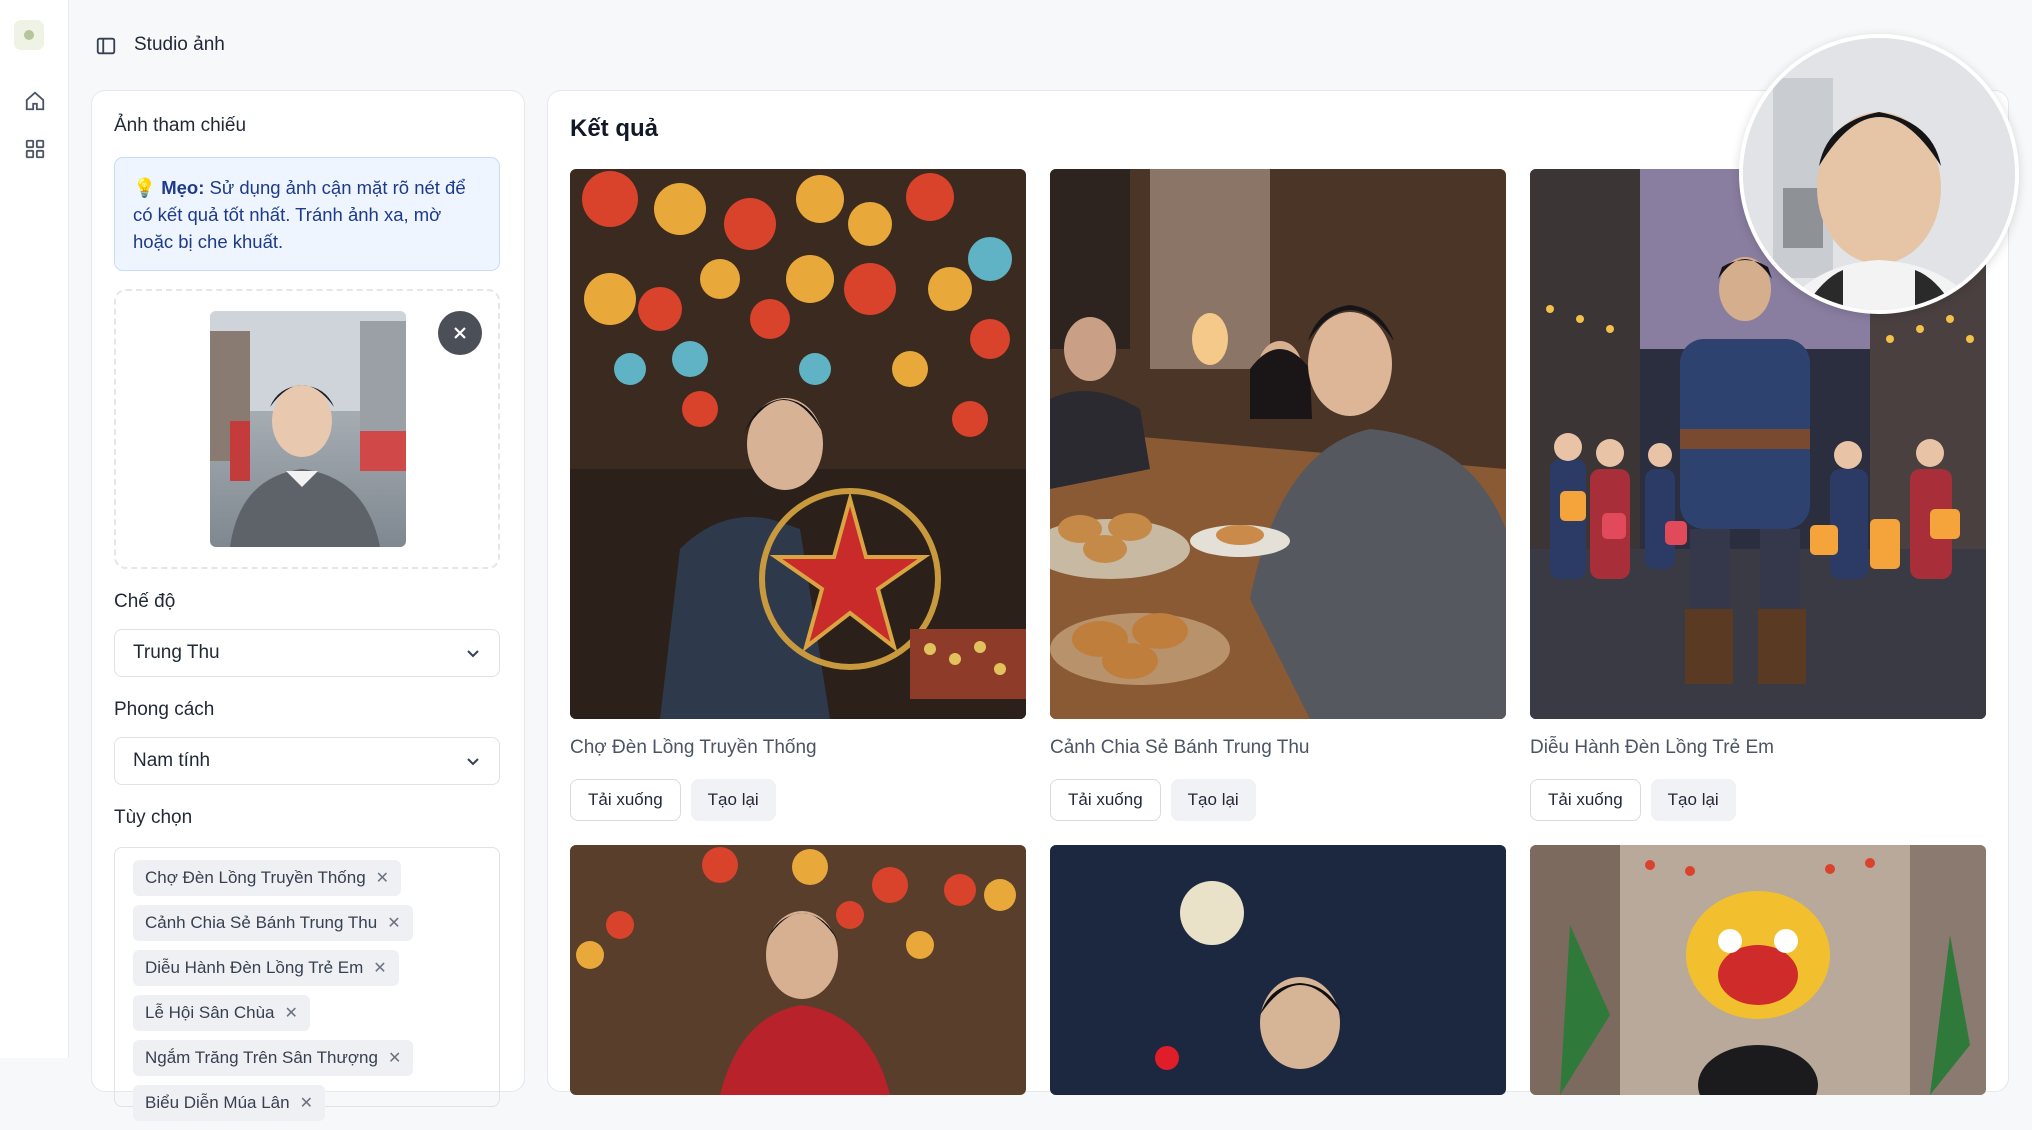 The height and width of the screenshot is (1130, 2032). I want to click on result-image-mooncake-sharing, so click(1278, 444).